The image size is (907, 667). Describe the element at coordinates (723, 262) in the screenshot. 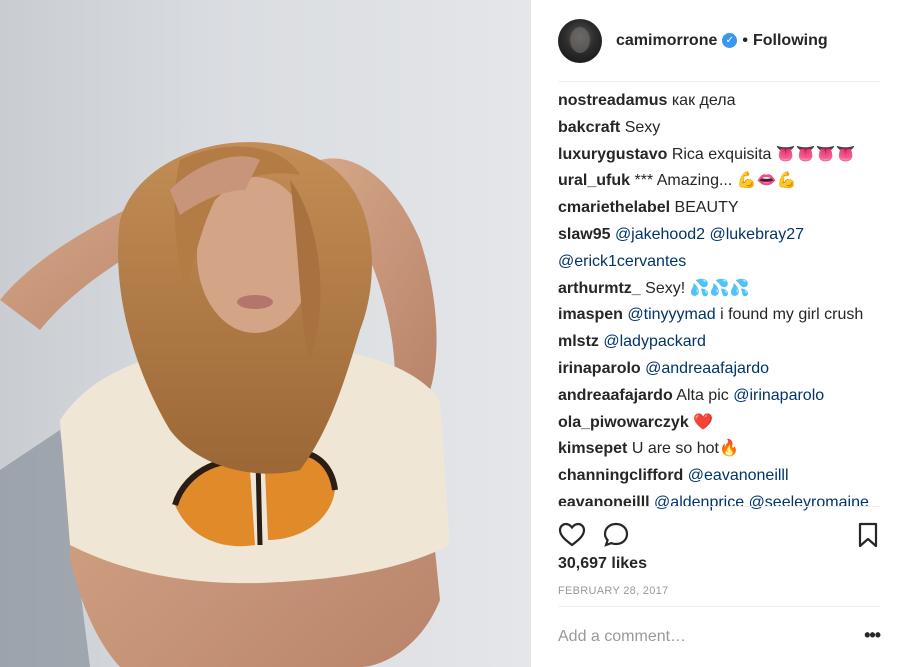

I see `comment-item-continued: @erick1cervantes` at that location.